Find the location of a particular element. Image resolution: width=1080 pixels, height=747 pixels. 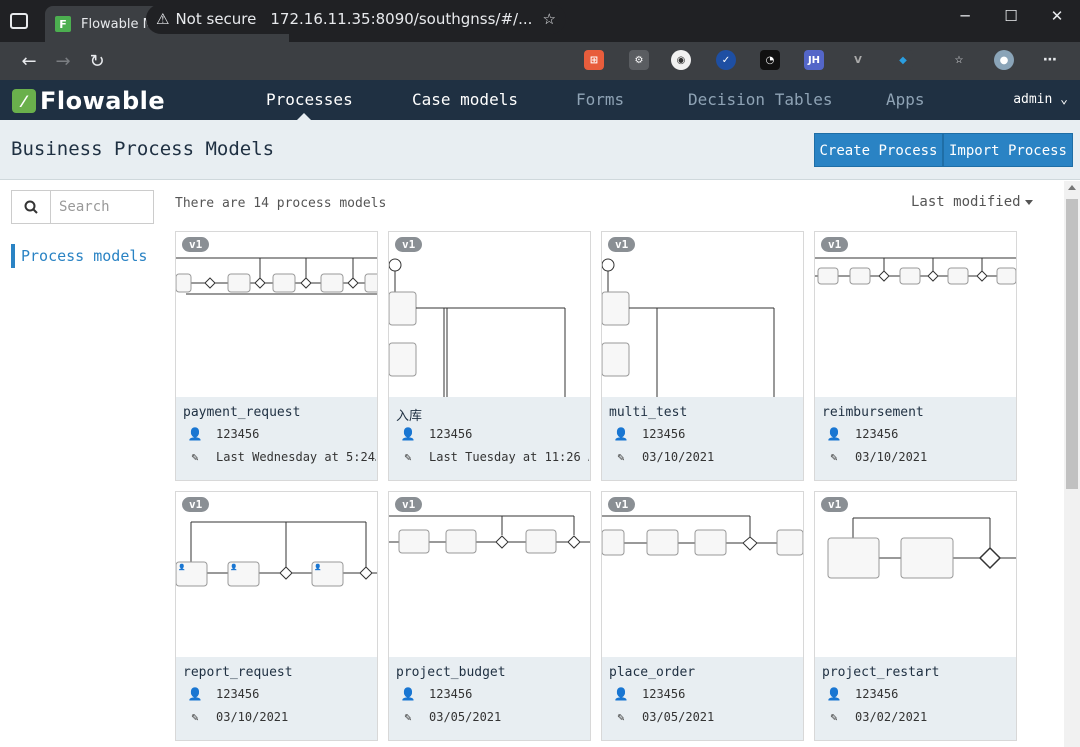

add-favorite-icon: ☆ is located at coordinates (549, 19).